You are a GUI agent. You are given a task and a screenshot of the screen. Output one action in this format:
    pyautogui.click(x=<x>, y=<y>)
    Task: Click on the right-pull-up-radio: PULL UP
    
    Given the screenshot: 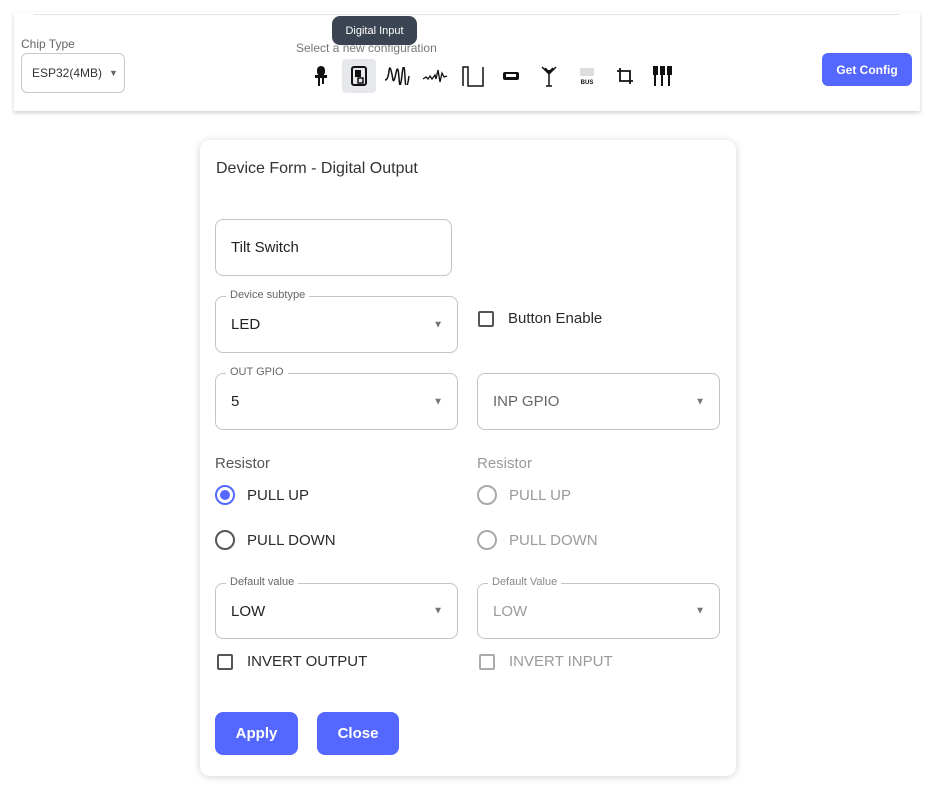 What is the action you would take?
    pyautogui.click(x=524, y=495)
    